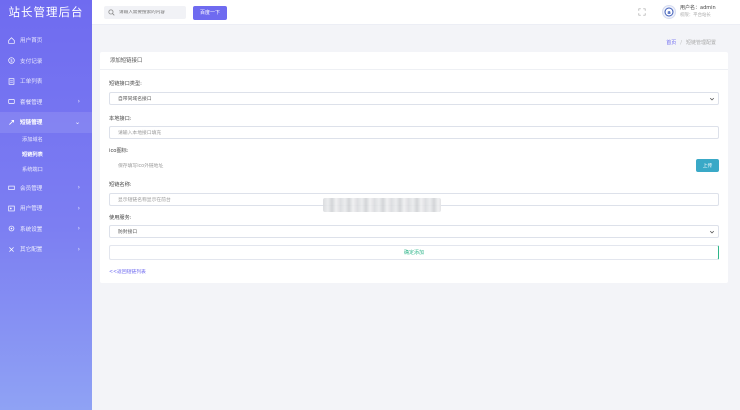  I want to click on ico-input: 保存填写ico外链地址, so click(401, 165).